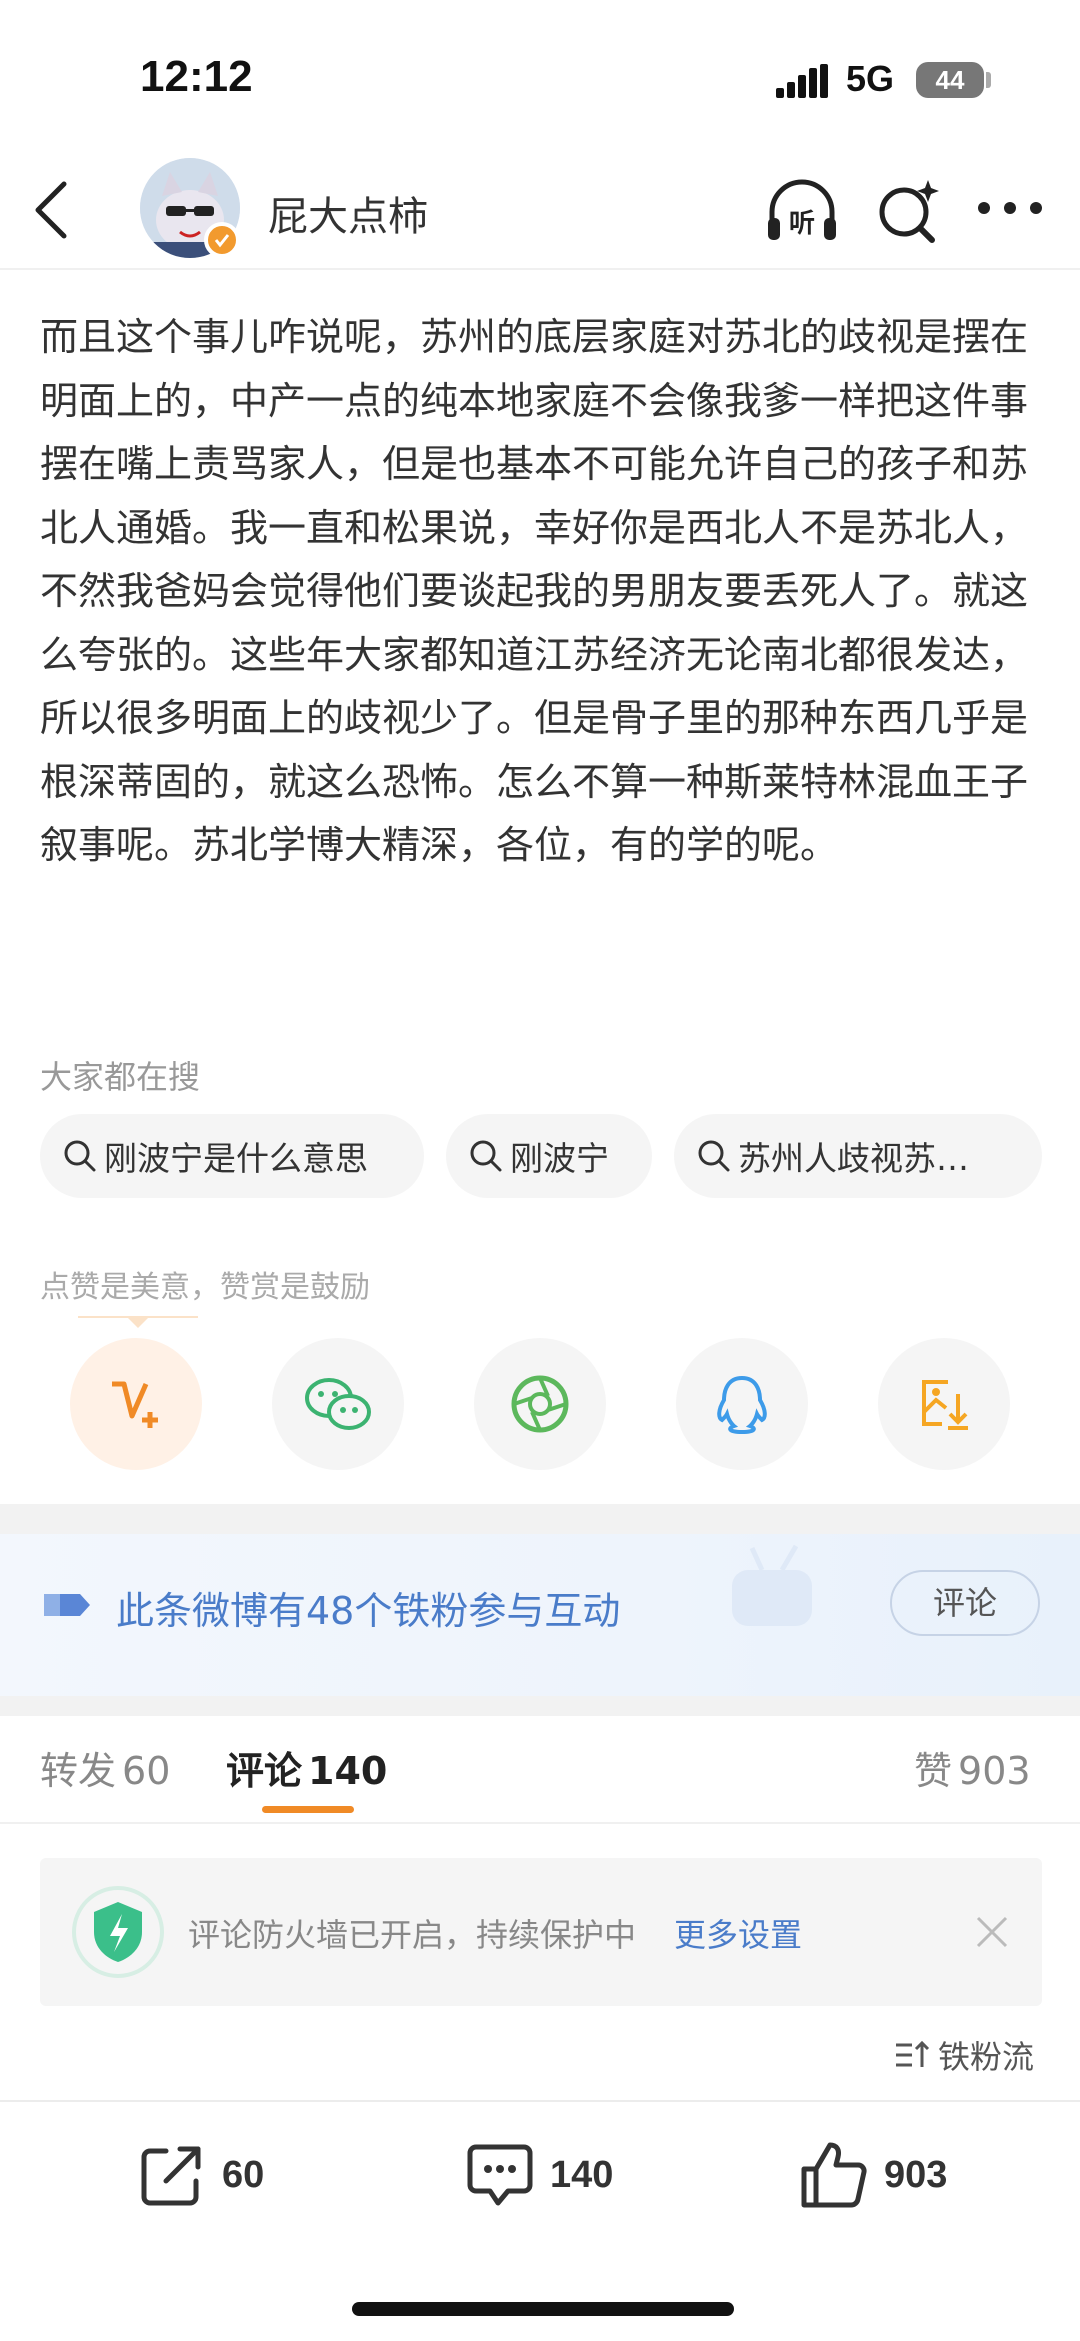  I want to click on comment-bubble-icon, so click(500, 2175).